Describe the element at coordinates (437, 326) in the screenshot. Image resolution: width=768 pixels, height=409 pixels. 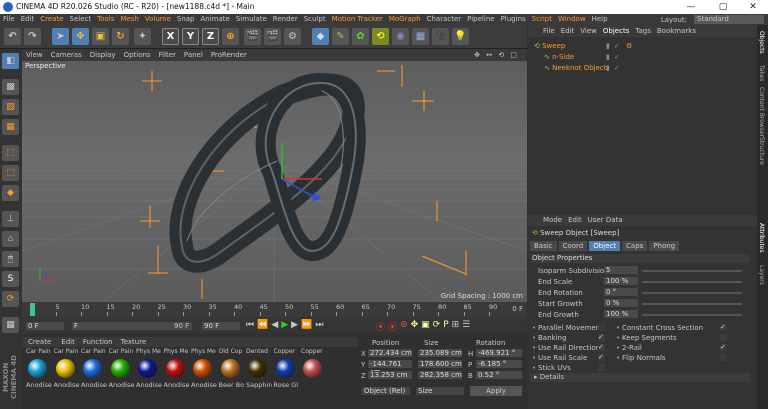
I see `rotation-key-icon: ⟳` at that location.